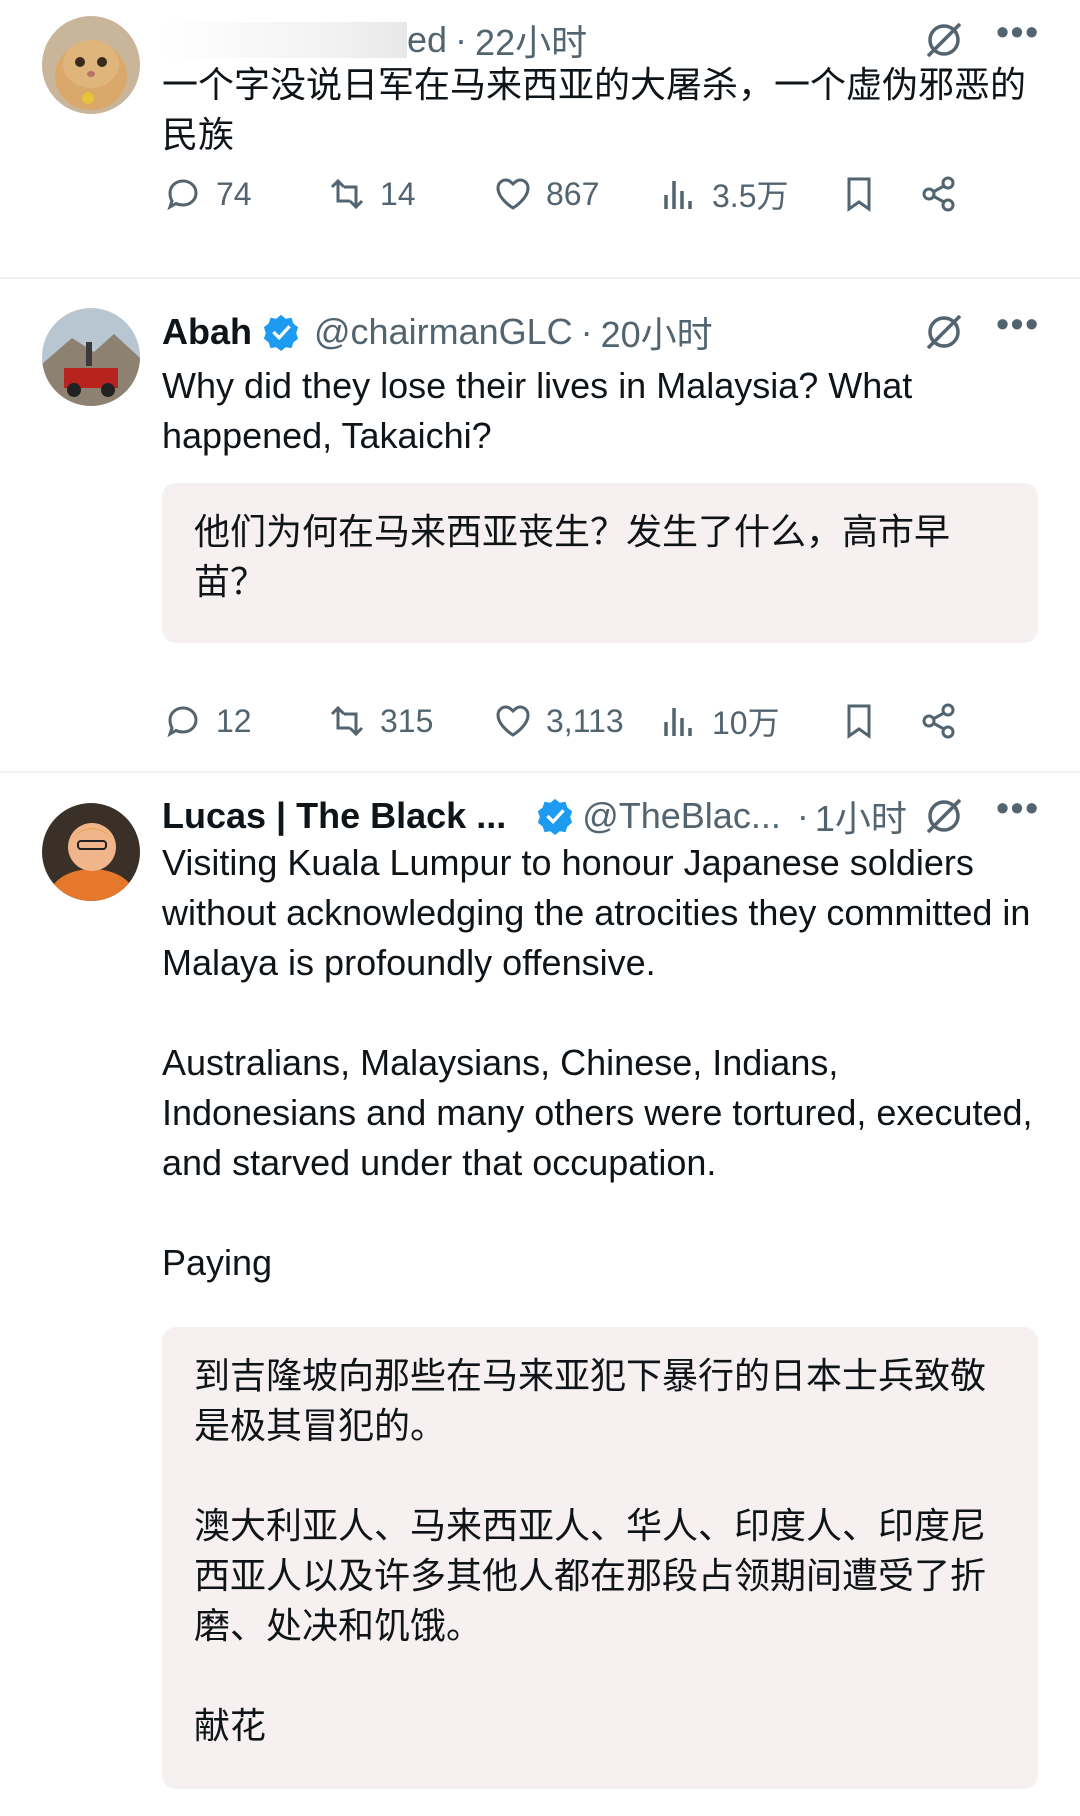 This screenshot has width=1080, height=1816. Describe the element at coordinates (600, 563) in the screenshot. I see `translation-box: 他们为何在马来西亚丧生？发生了什么，高市早苗？` at that location.